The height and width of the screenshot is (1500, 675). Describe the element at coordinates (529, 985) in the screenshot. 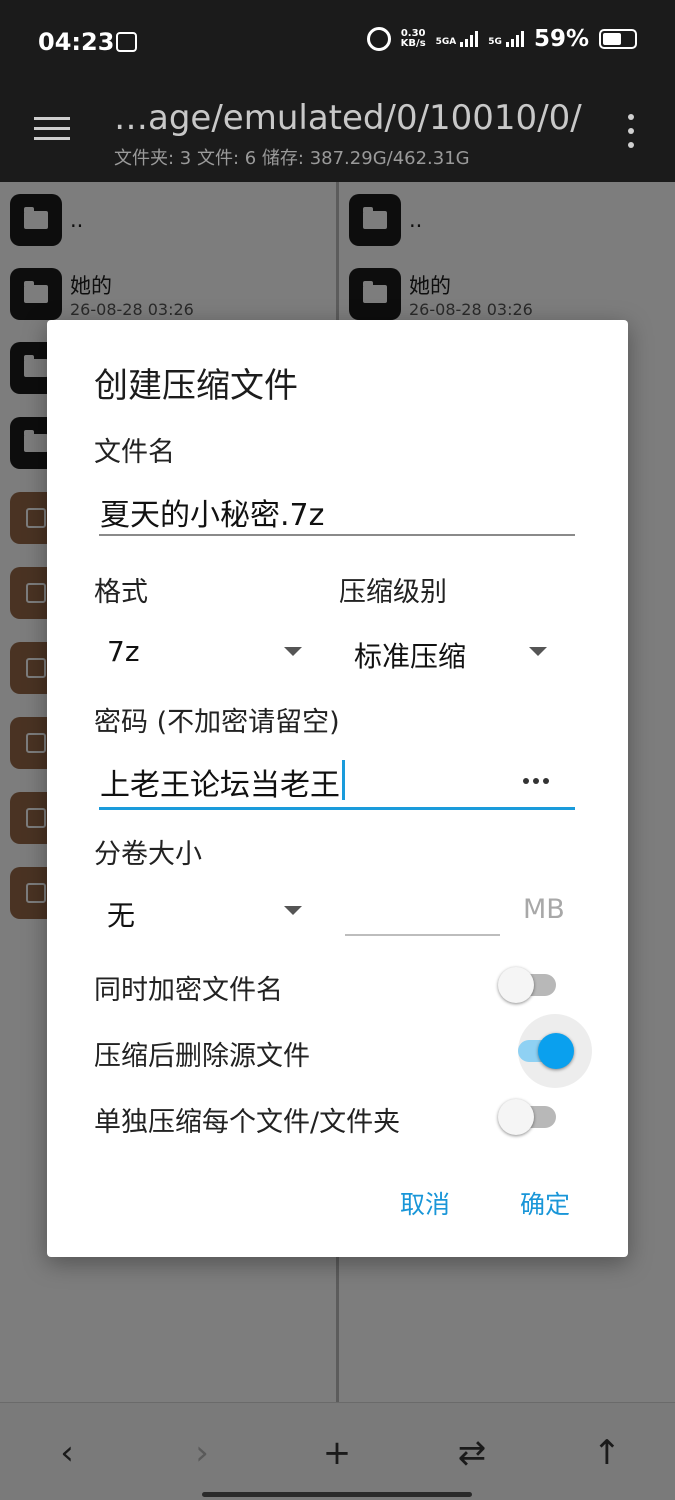

I see `encrypt-filenames-toggle` at that location.